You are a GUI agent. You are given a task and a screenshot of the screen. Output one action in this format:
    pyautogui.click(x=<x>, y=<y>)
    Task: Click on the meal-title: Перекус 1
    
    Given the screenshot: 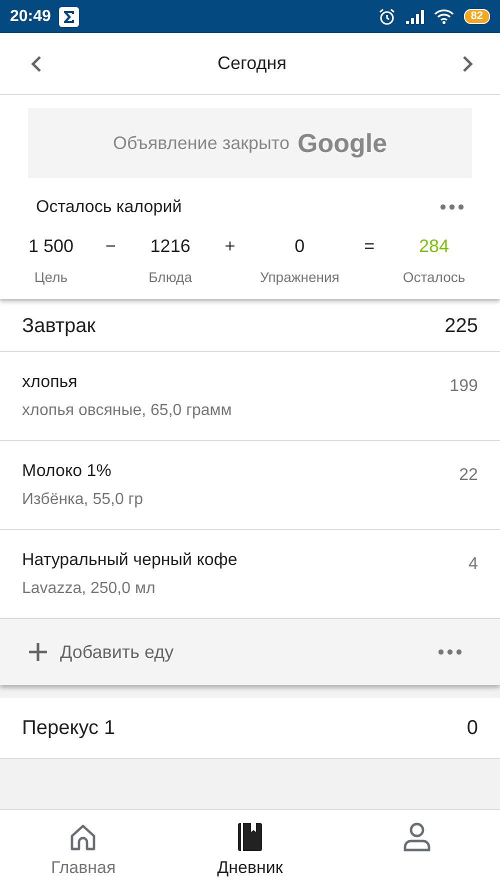 What is the action you would take?
    pyautogui.click(x=69, y=728)
    